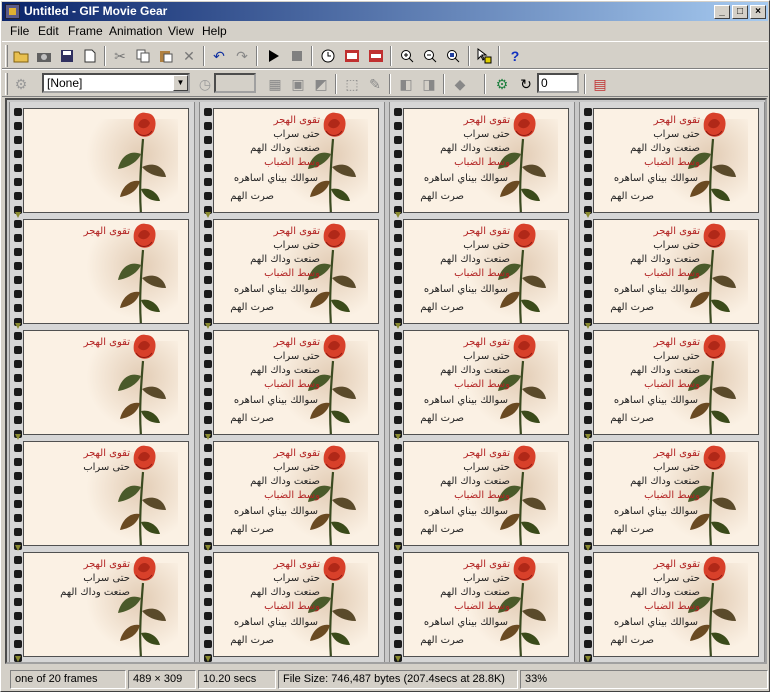 This screenshot has width=770, height=692. What do you see at coordinates (242, 56) in the screenshot?
I see `redo-icon: ↷` at bounding box center [242, 56].